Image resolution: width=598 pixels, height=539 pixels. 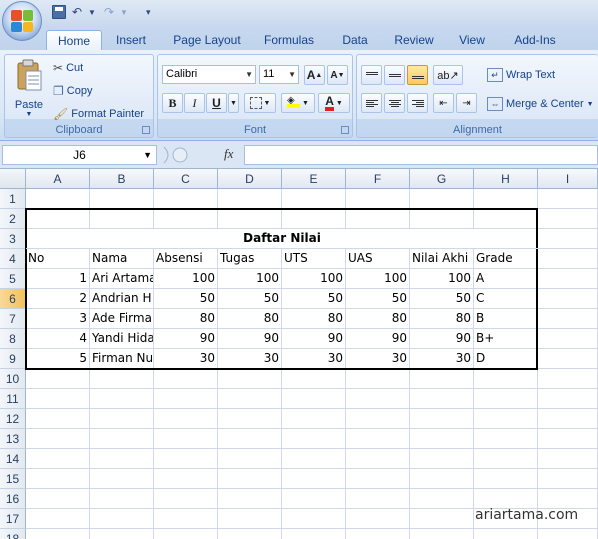 What do you see at coordinates (131, 40) in the screenshot?
I see `tab-insert: Insert` at bounding box center [131, 40].